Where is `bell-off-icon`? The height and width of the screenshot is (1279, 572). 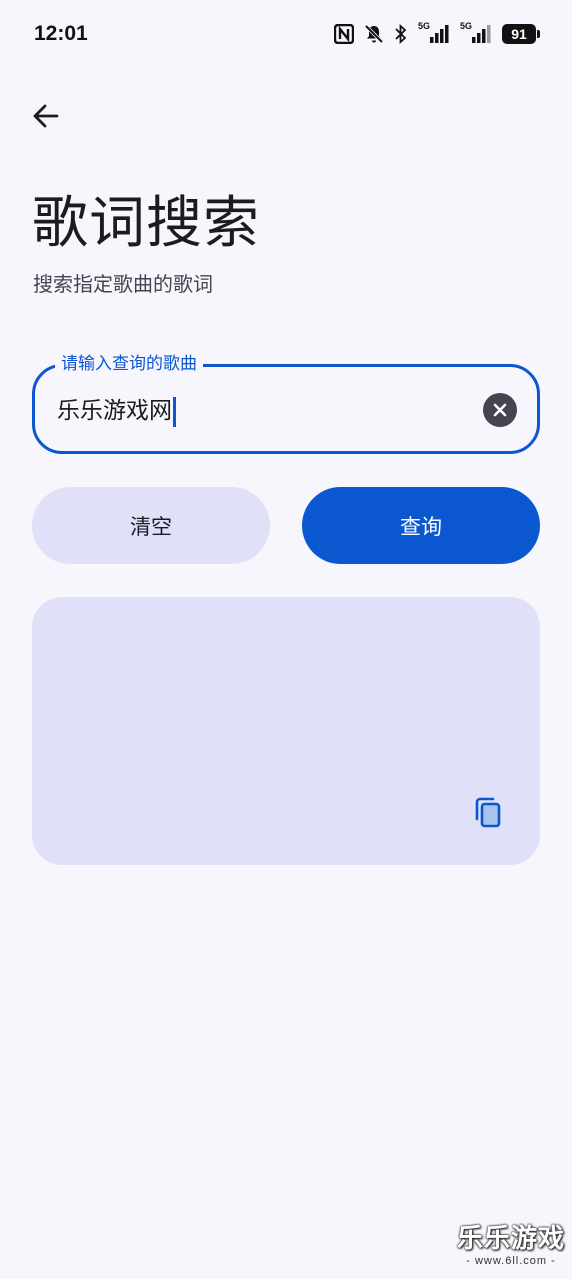
bell-off-icon is located at coordinates (374, 34).